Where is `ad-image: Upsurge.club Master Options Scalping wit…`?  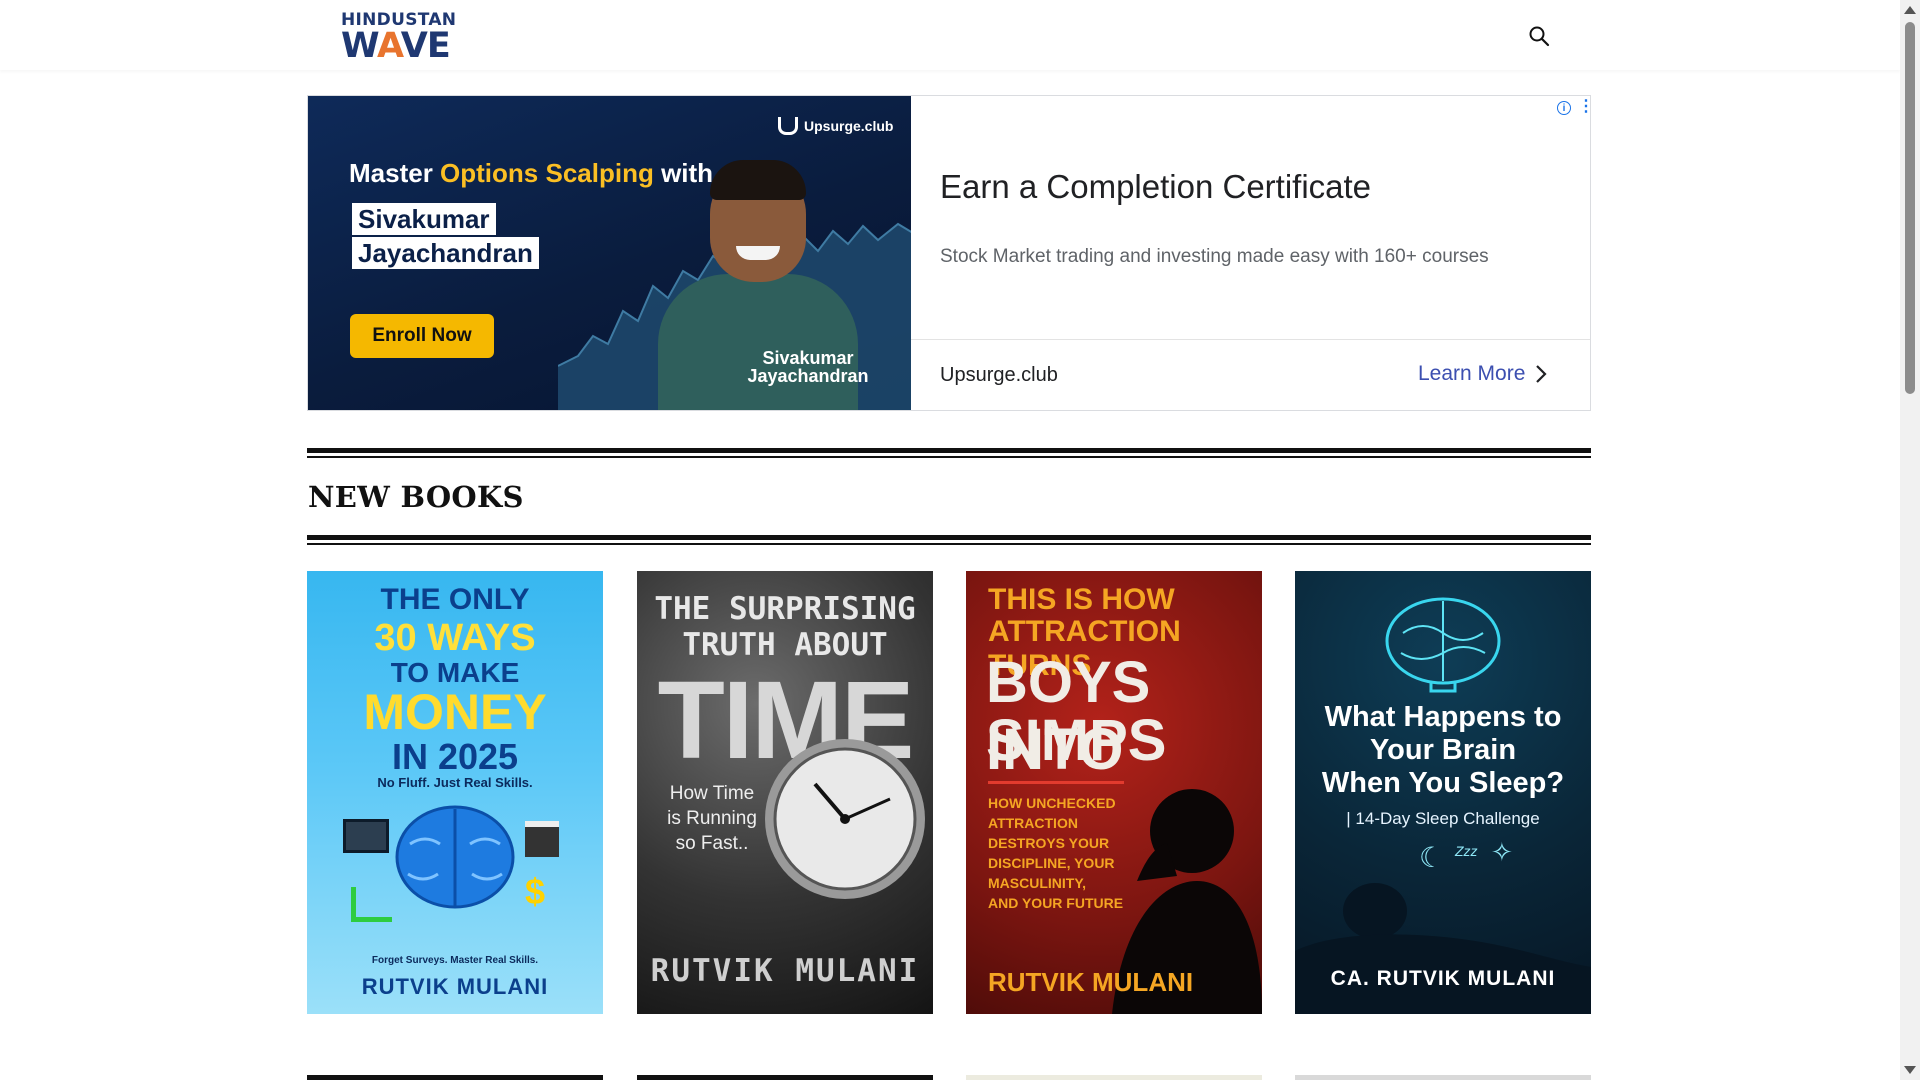 ad-image: Upsurge.club Master Options Scalping wit… is located at coordinates (609, 253).